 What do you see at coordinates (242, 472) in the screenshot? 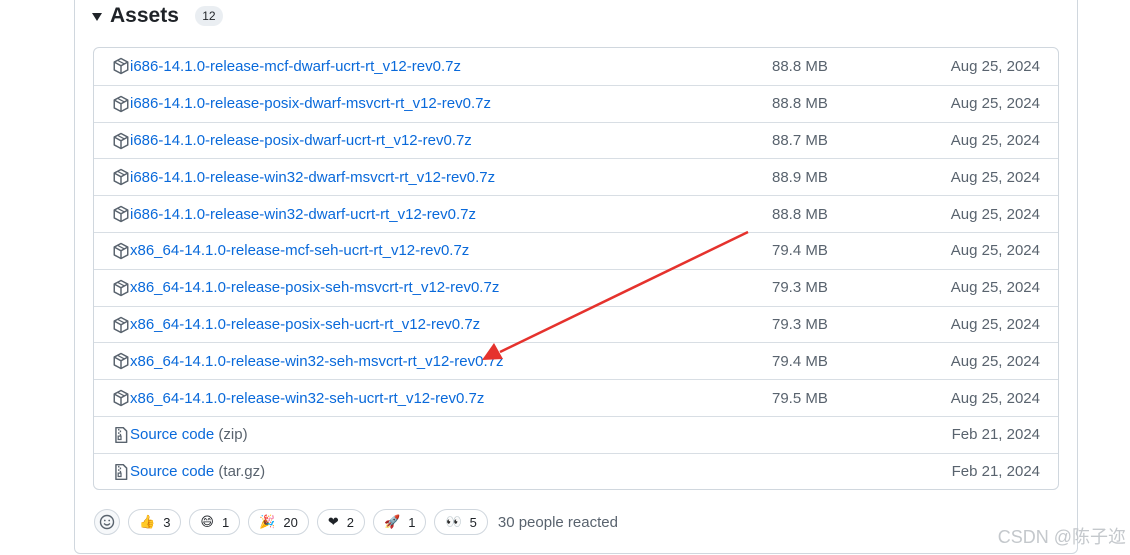
I see `source-code-format: (tar.gz)` at bounding box center [242, 472].